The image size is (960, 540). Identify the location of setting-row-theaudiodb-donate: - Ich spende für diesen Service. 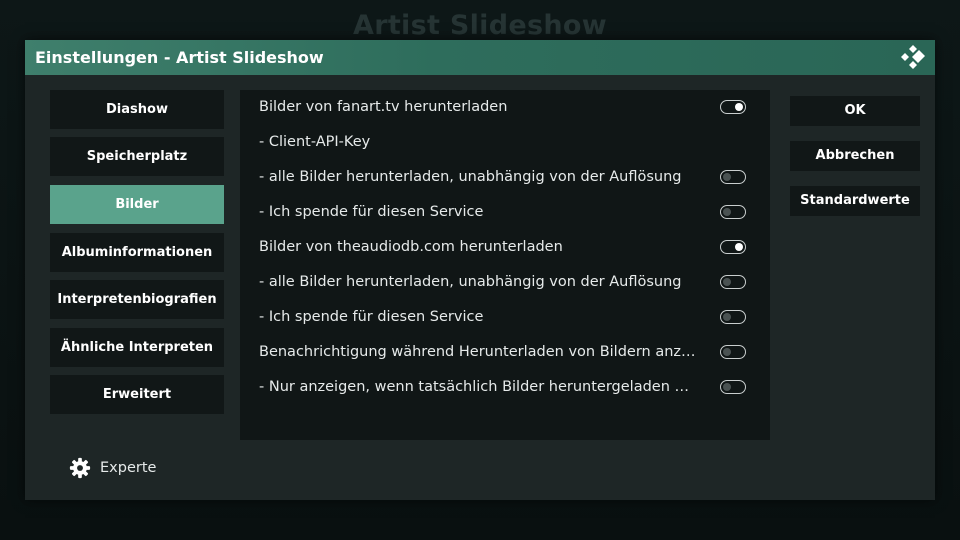
(505, 317).